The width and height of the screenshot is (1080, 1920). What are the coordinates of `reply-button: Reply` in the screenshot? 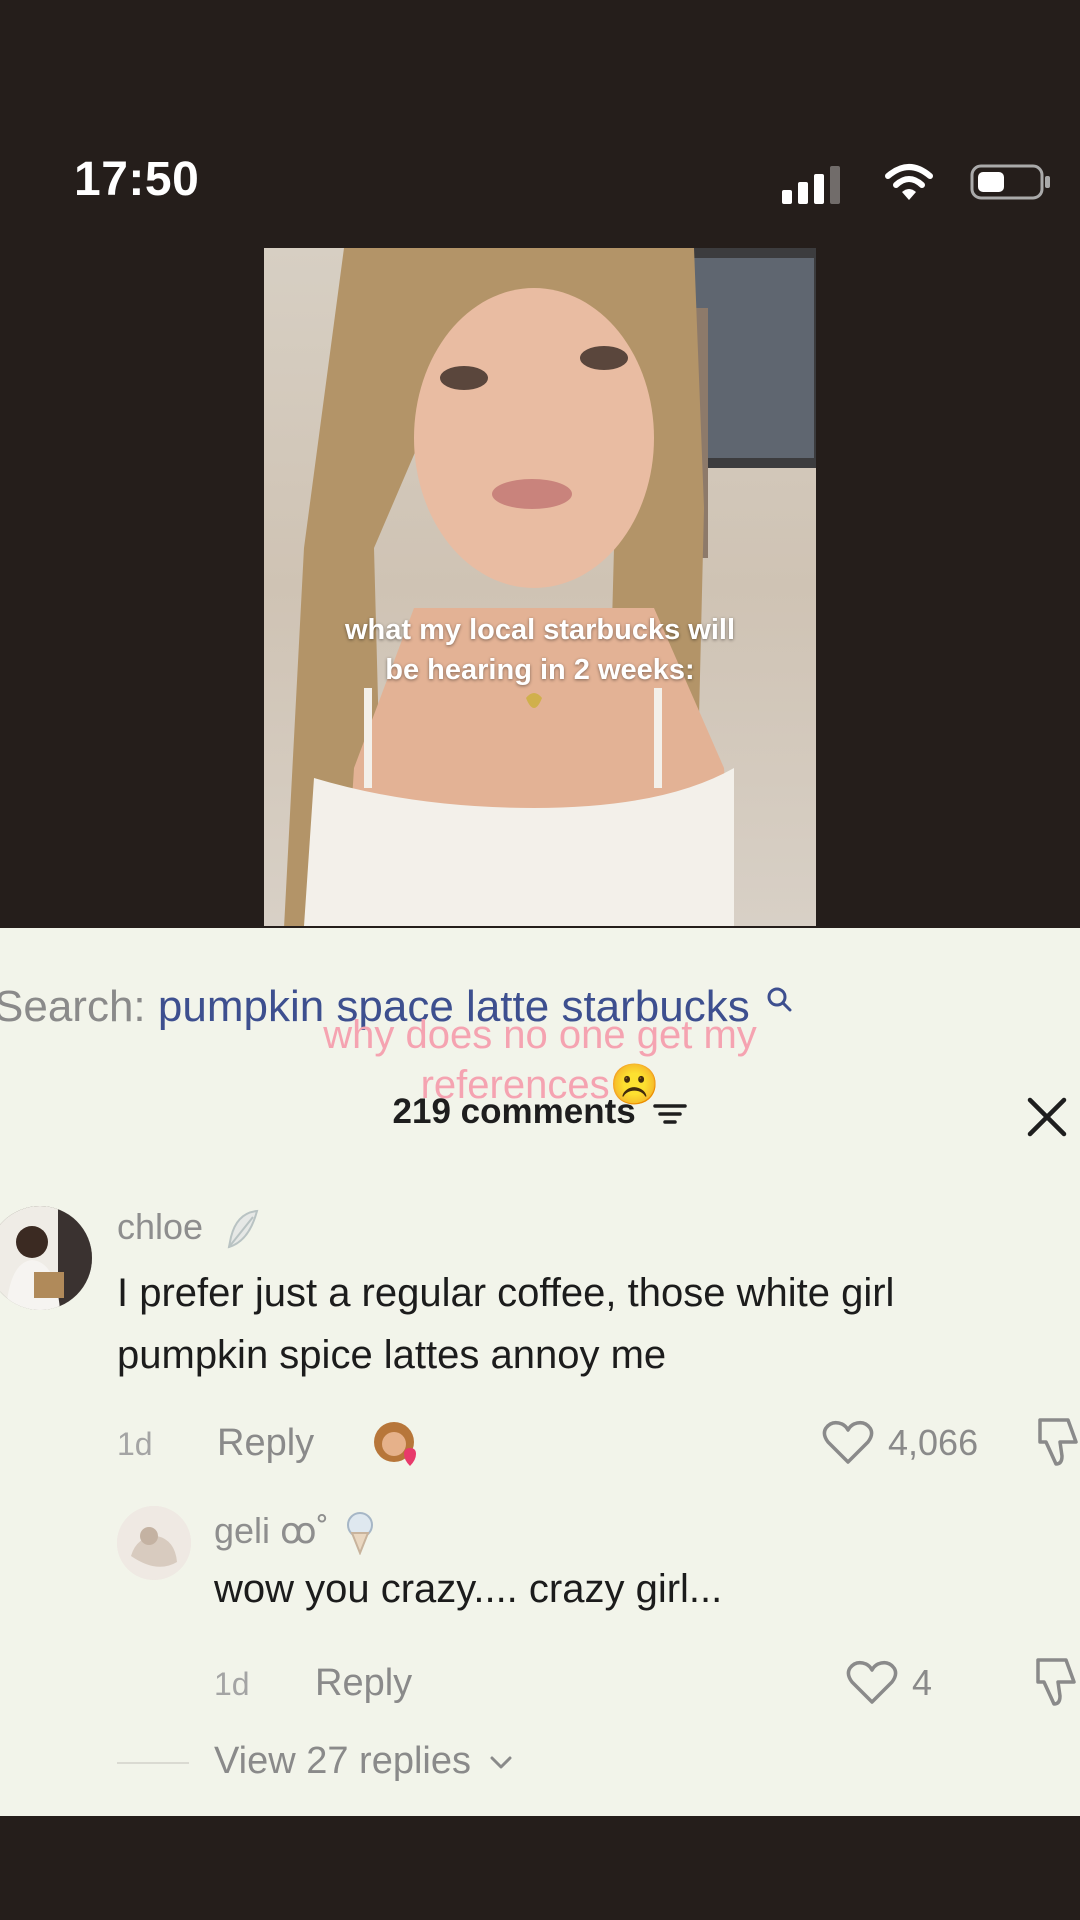 It's located at (265, 1443).